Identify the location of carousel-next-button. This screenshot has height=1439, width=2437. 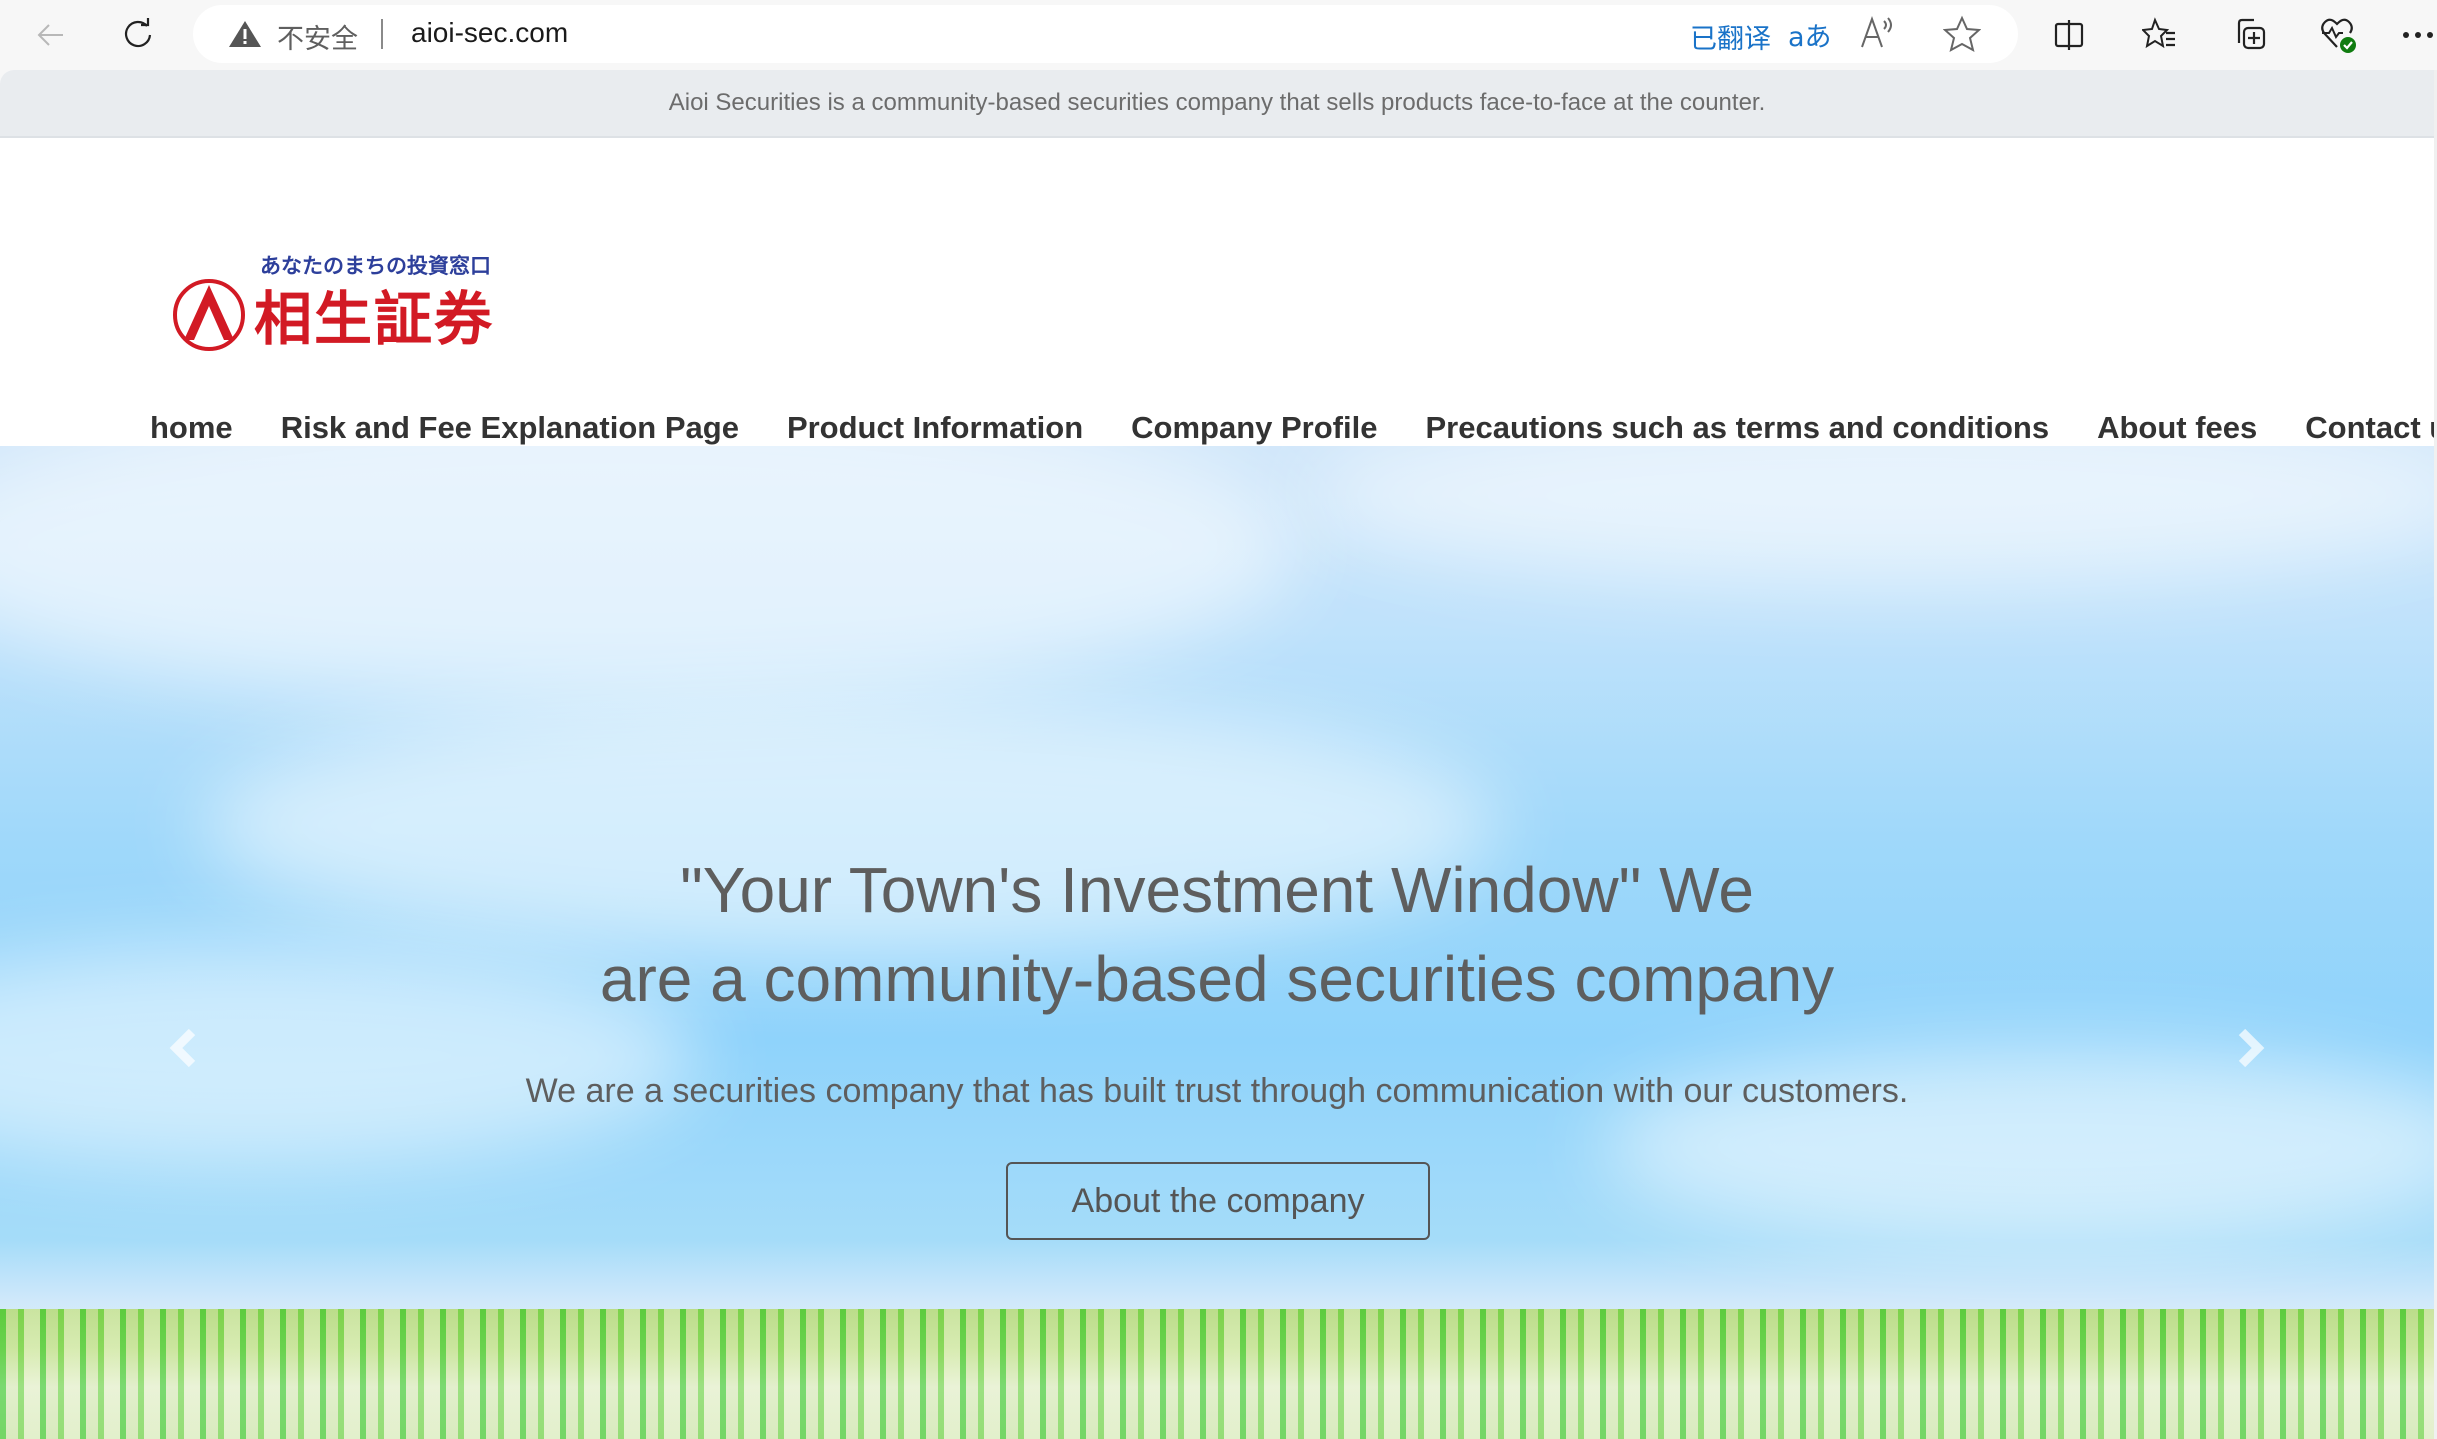
(2251, 1048).